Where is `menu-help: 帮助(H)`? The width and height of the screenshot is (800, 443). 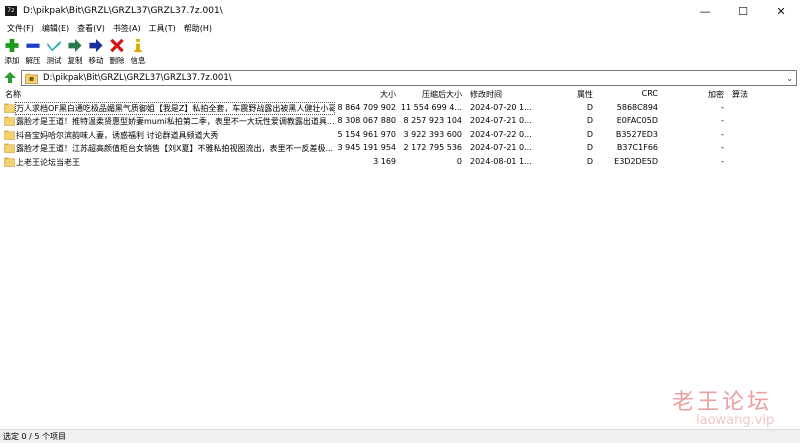
menu-help: 帮助(H) is located at coordinates (198, 28).